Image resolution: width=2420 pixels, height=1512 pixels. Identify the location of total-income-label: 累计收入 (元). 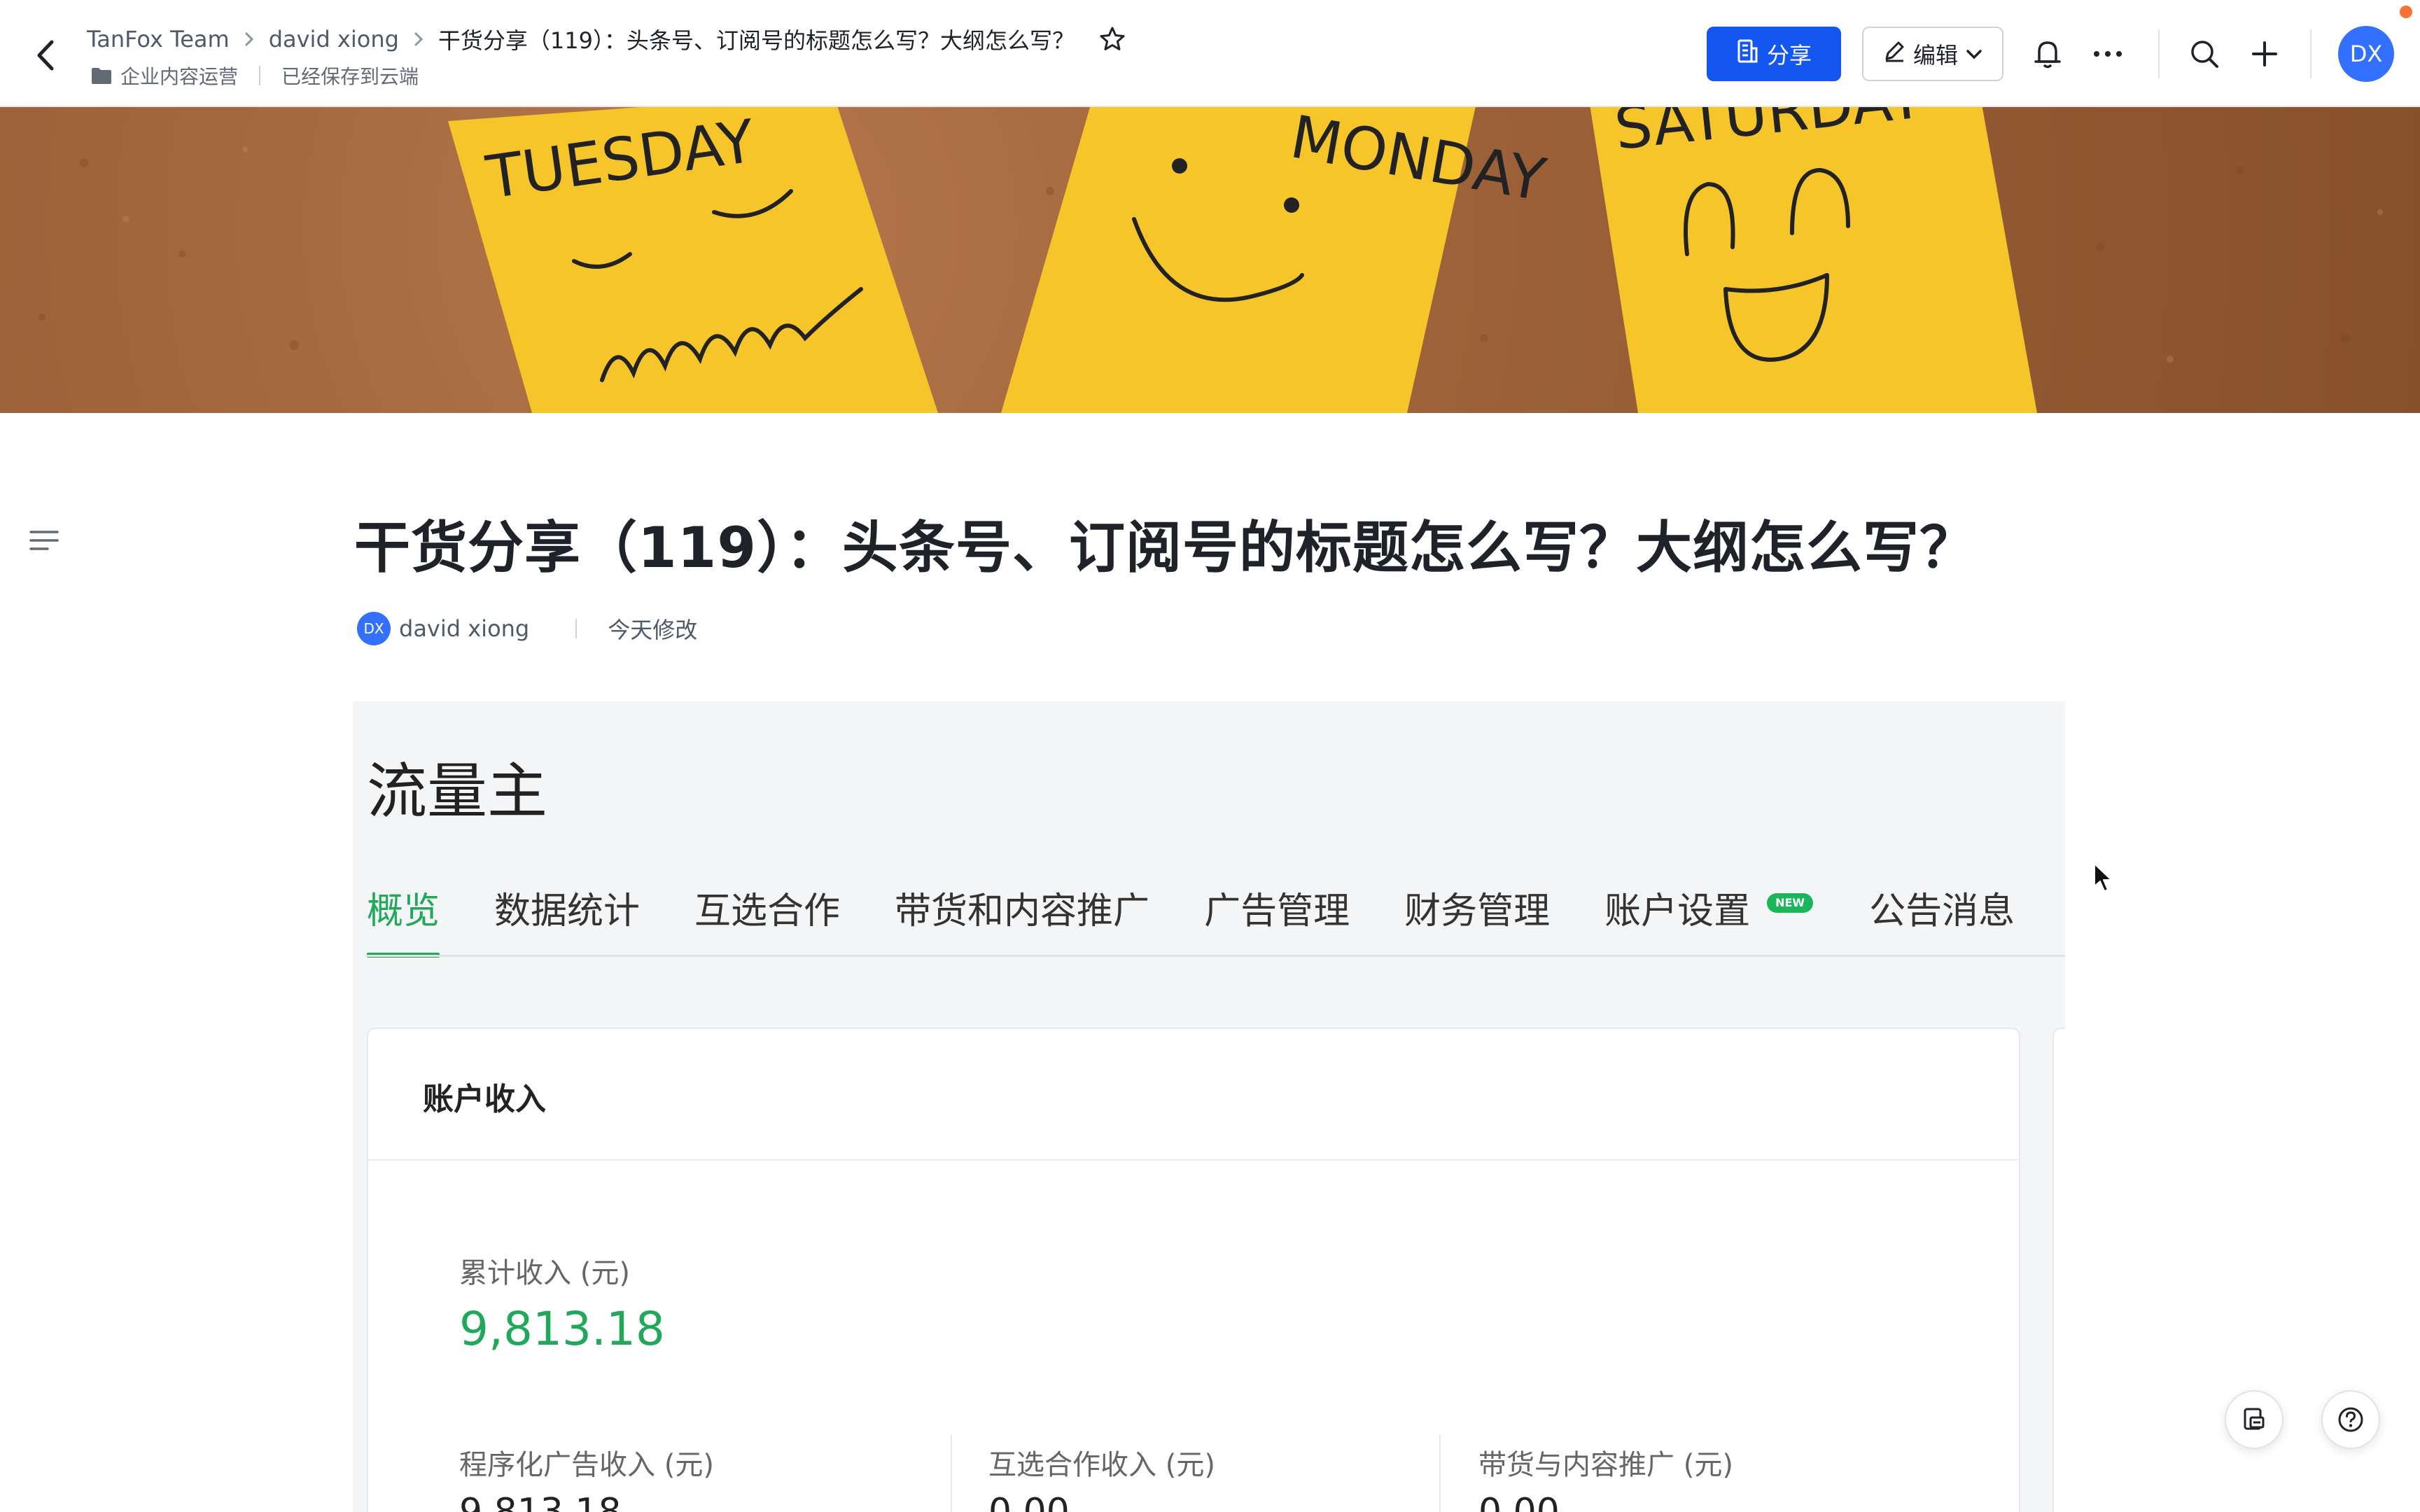
(544, 1273).